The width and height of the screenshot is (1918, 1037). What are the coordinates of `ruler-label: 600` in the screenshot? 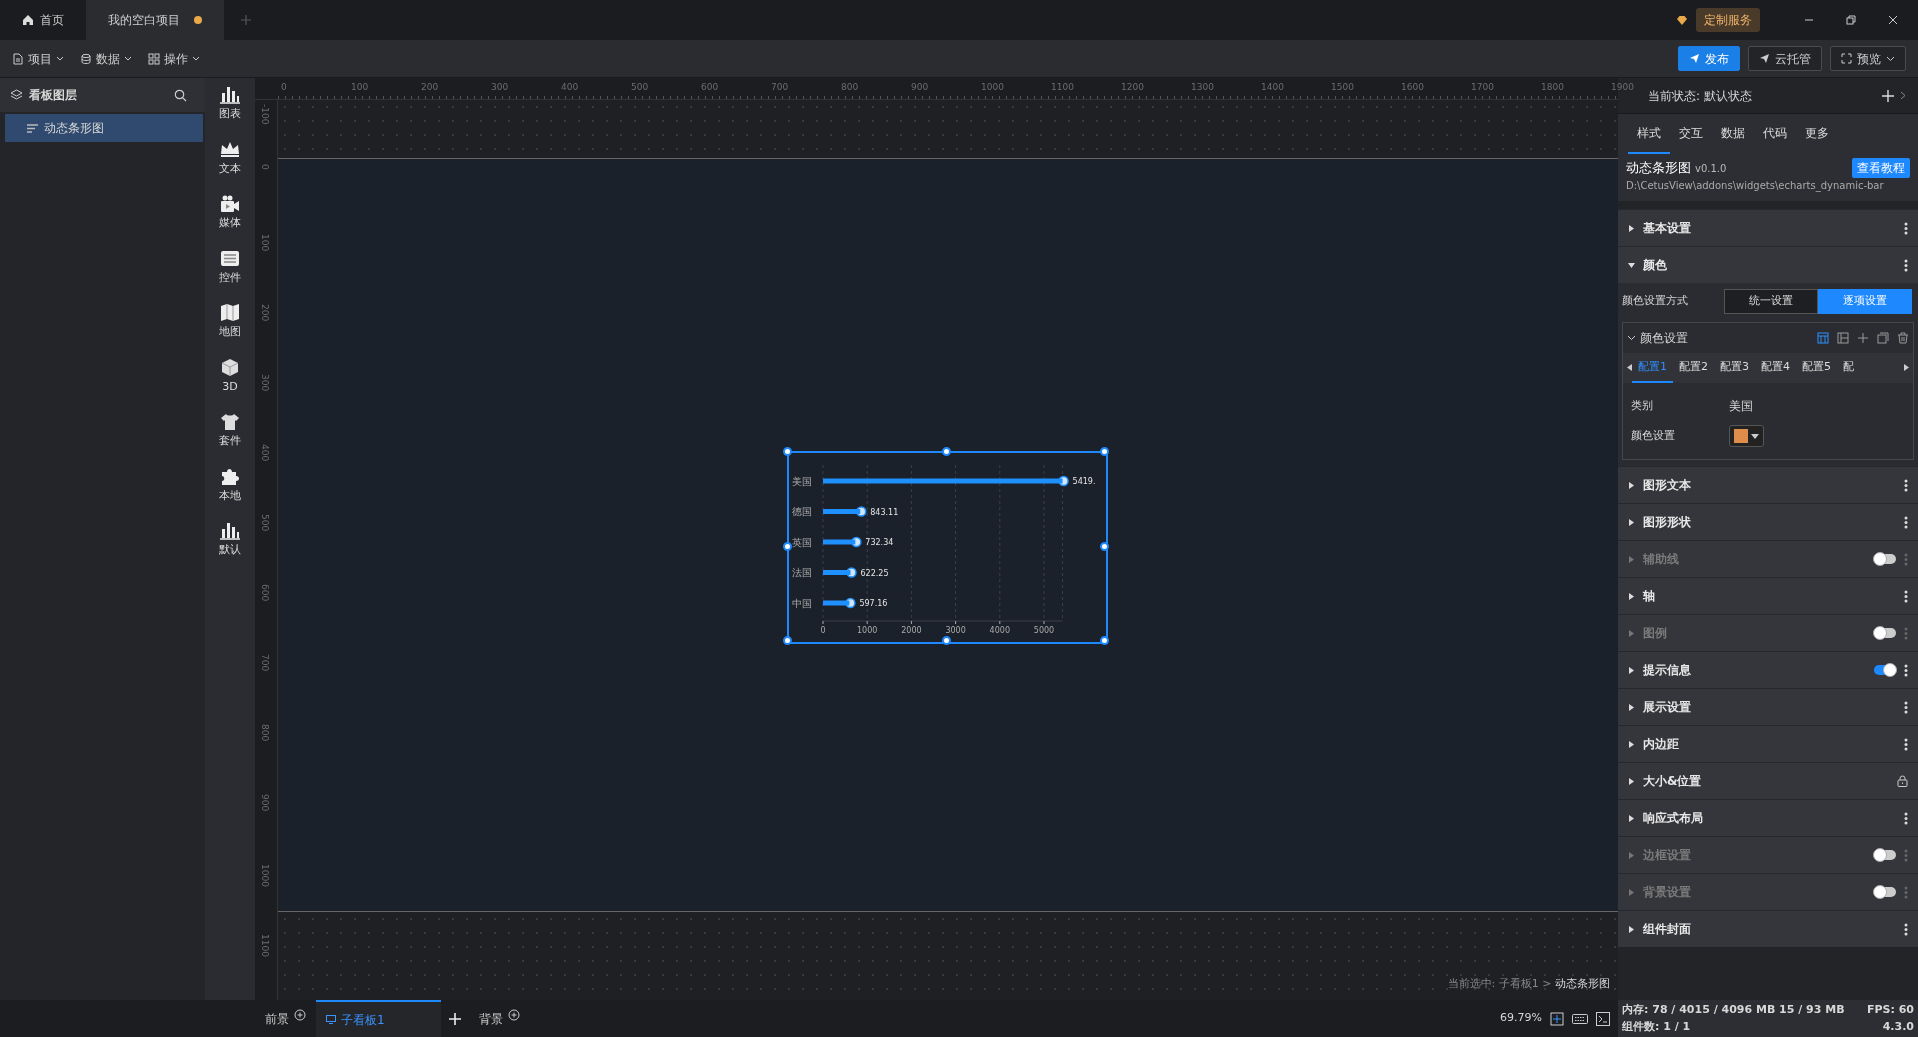 It's located at (265, 593).